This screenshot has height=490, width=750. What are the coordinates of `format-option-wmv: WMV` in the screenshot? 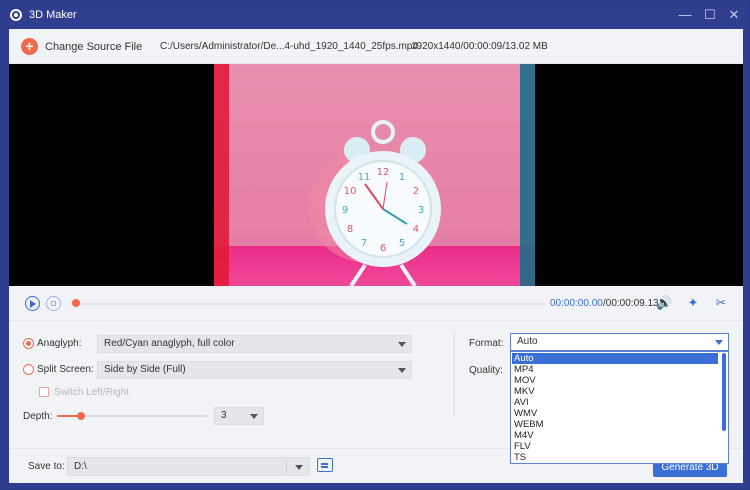 It's located at (615, 413).